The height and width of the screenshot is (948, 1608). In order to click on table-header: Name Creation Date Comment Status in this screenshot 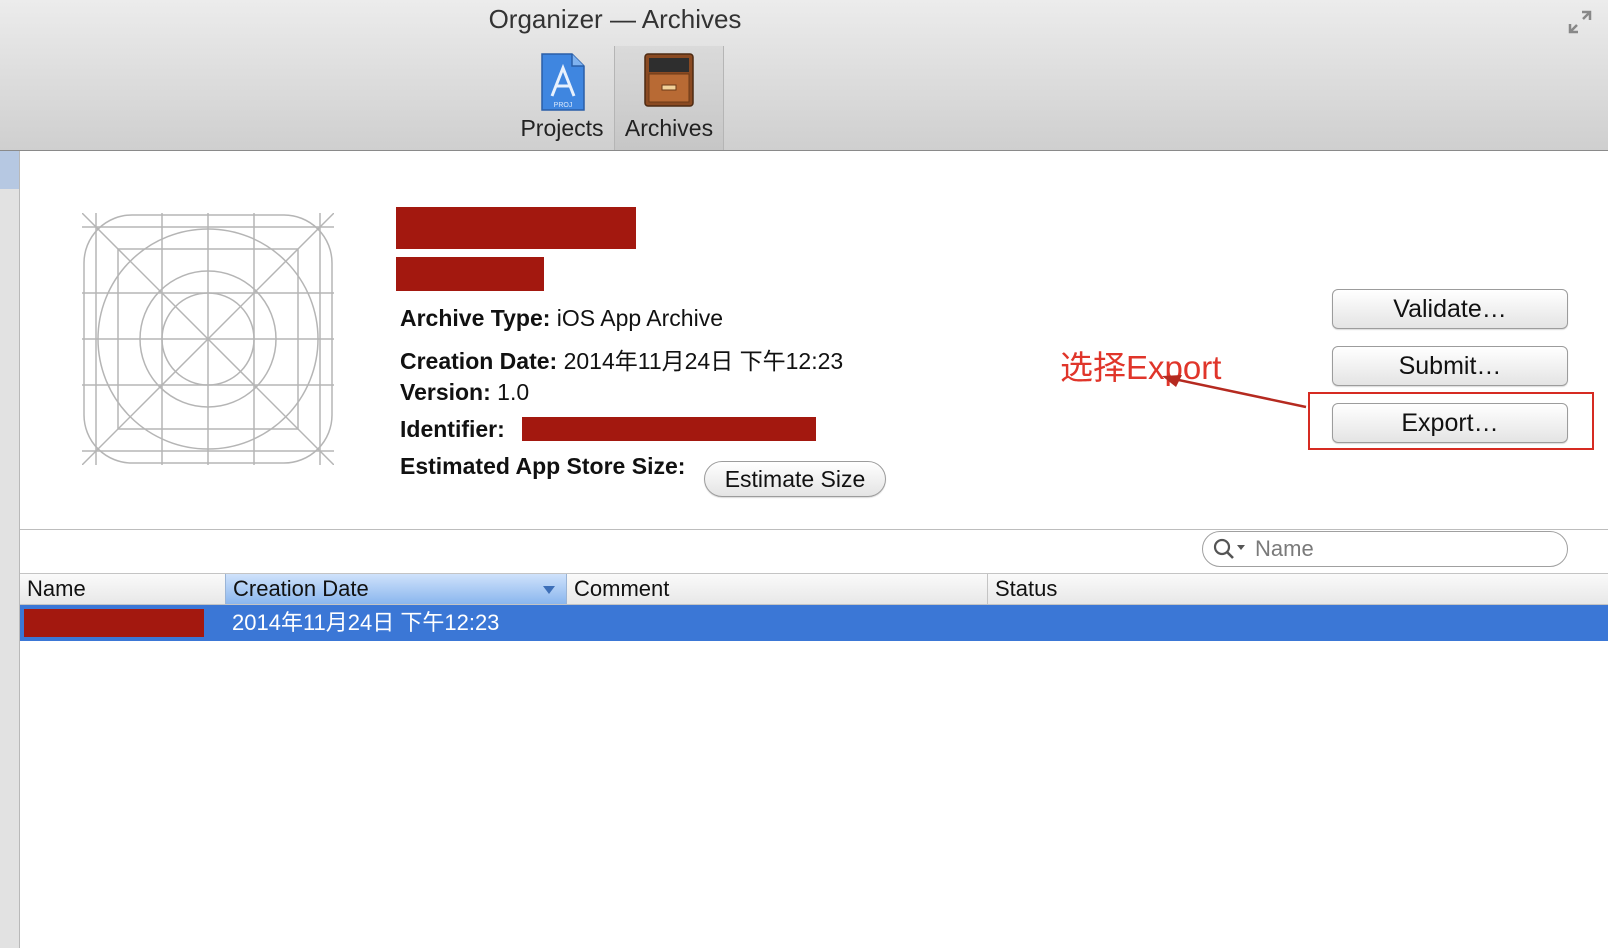, I will do `click(814, 589)`.